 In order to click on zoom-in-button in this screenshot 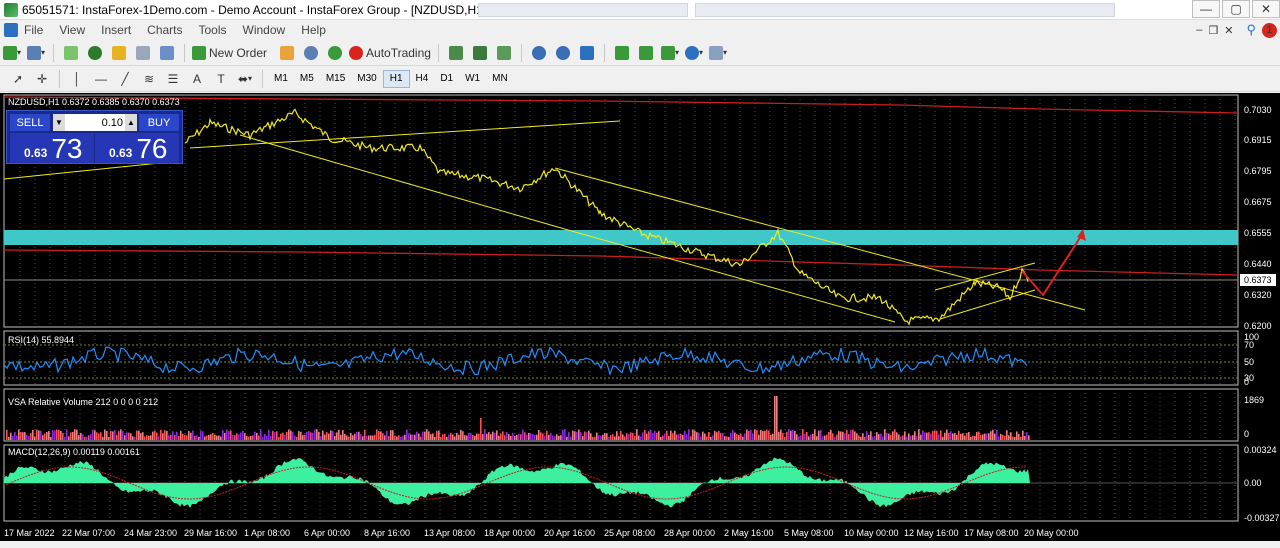, I will do `click(539, 53)`.